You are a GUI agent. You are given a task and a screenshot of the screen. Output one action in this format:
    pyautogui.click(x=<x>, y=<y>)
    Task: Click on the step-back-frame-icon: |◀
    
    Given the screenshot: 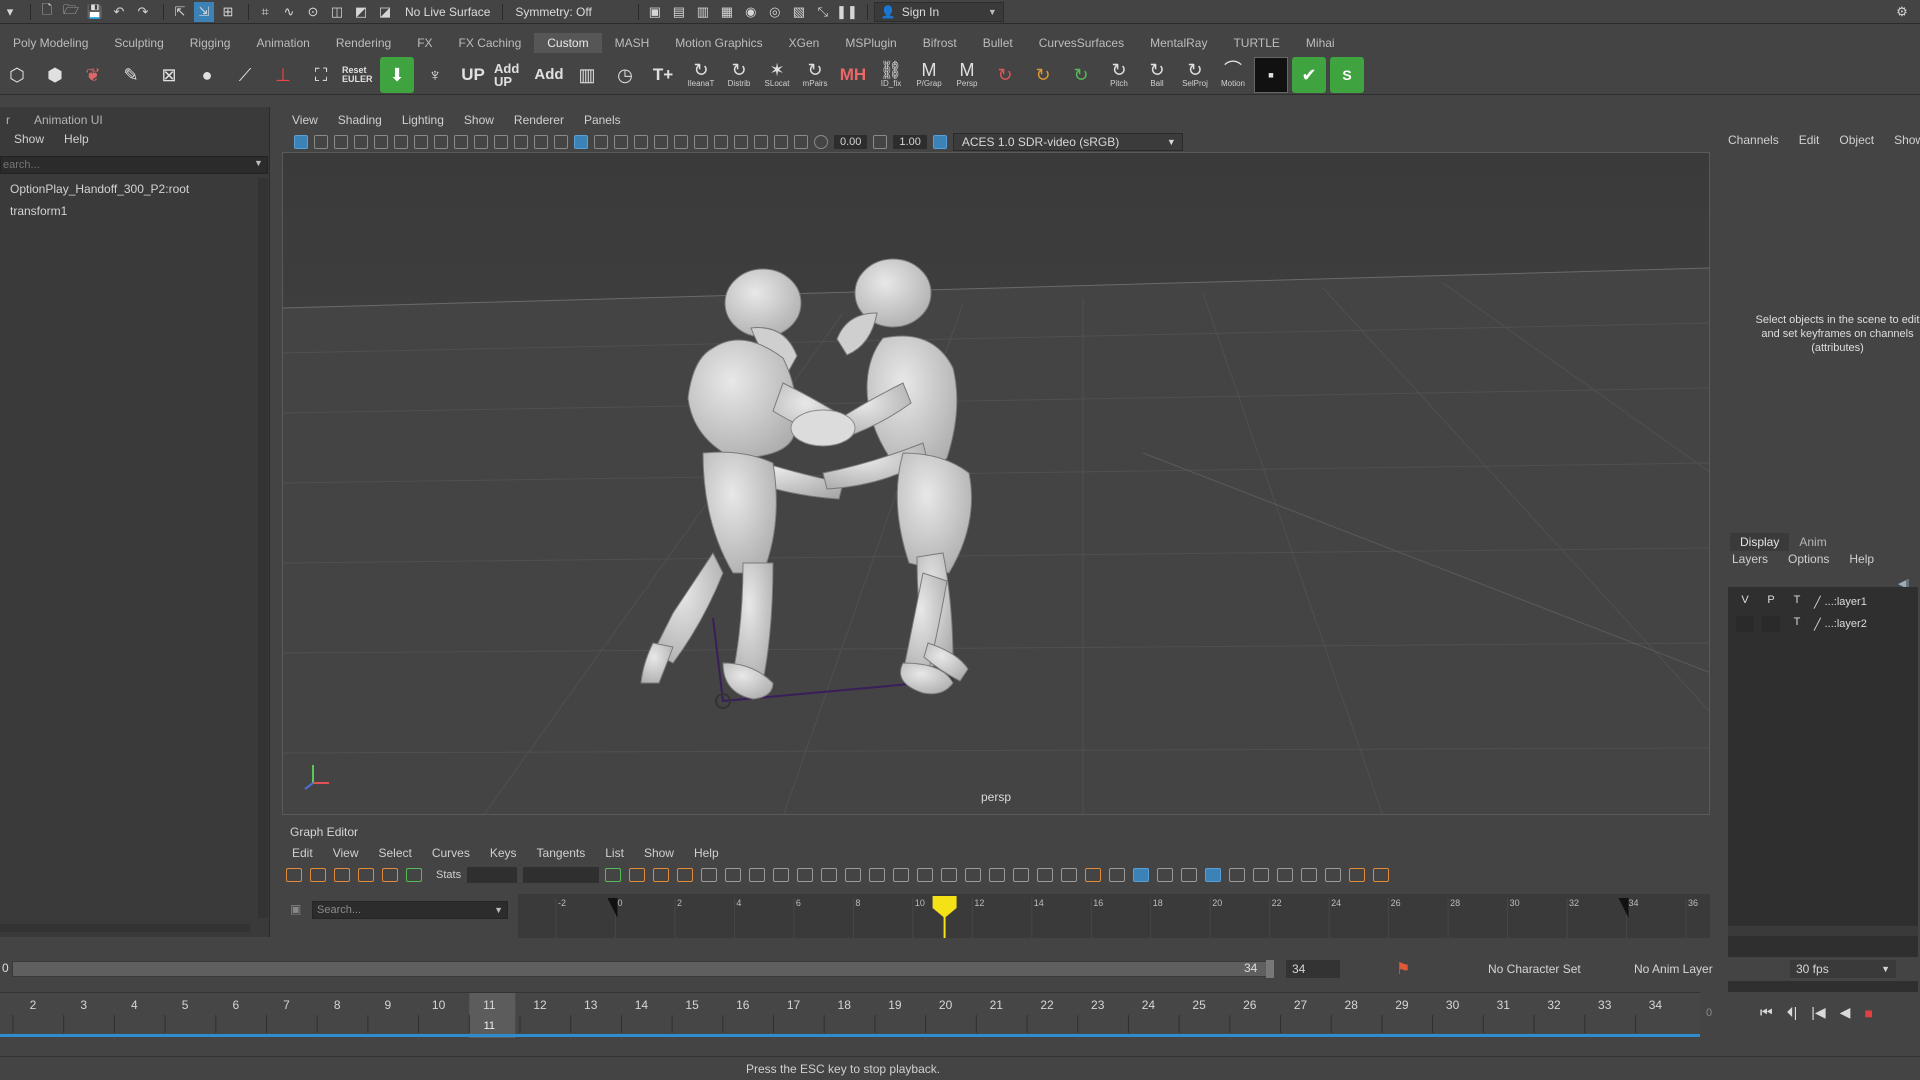 What is the action you would take?
    pyautogui.click(x=1818, y=1012)
    